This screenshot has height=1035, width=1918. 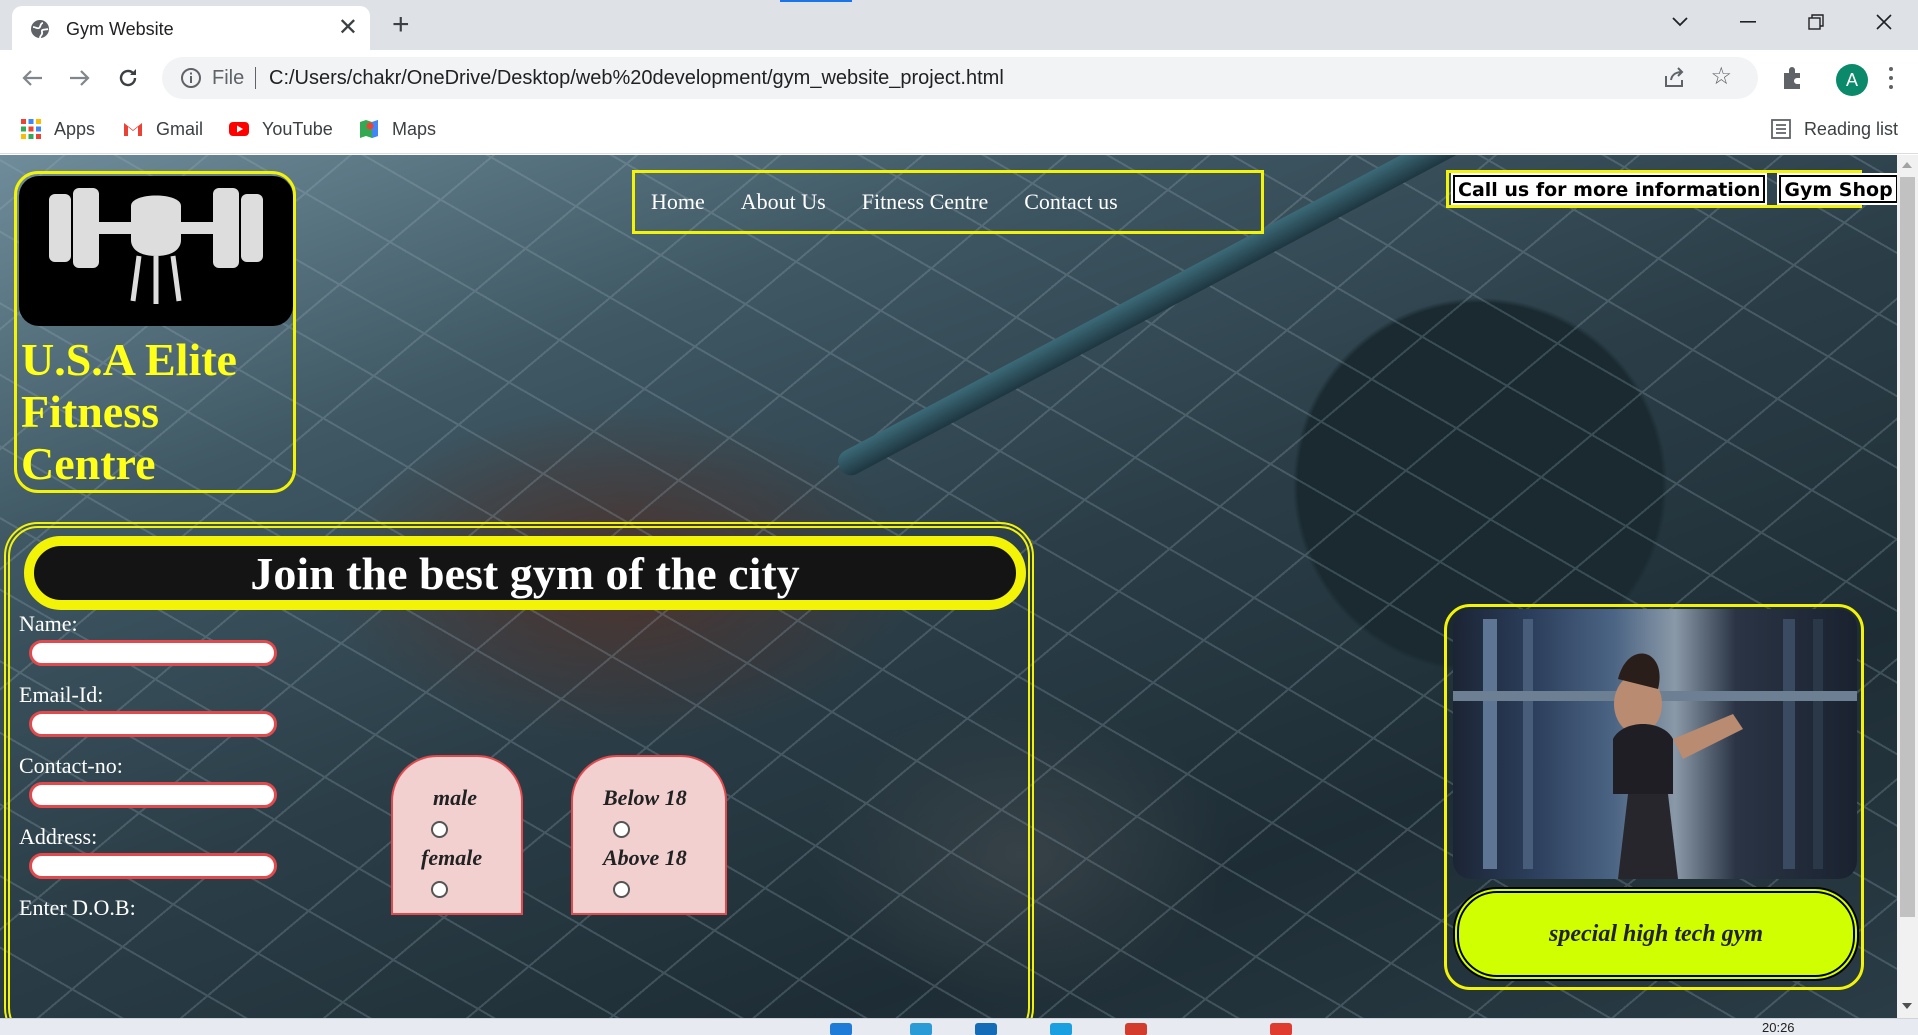 What do you see at coordinates (1748, 22) in the screenshot?
I see `minimize-icon` at bounding box center [1748, 22].